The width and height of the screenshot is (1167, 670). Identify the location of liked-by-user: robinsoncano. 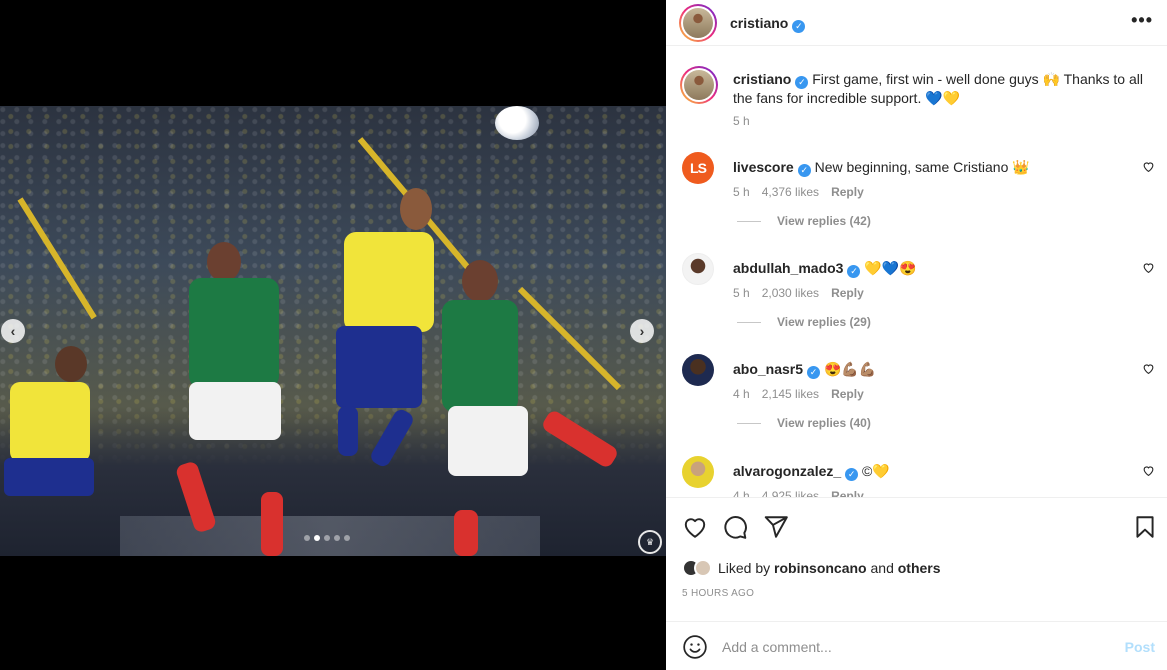
(820, 568).